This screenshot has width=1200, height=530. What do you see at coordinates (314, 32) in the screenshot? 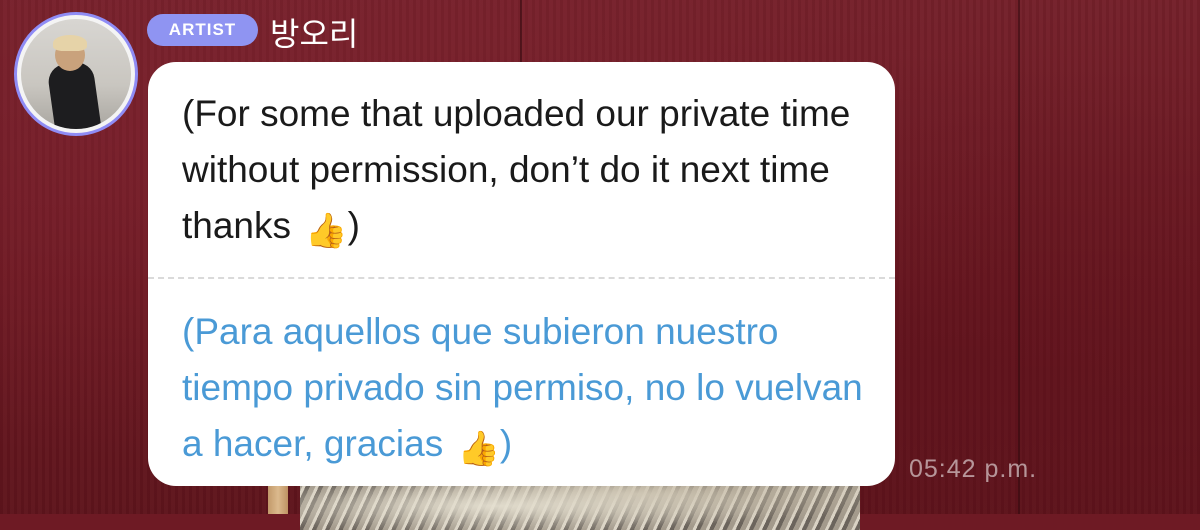
I see `artist-name: 방오리` at bounding box center [314, 32].